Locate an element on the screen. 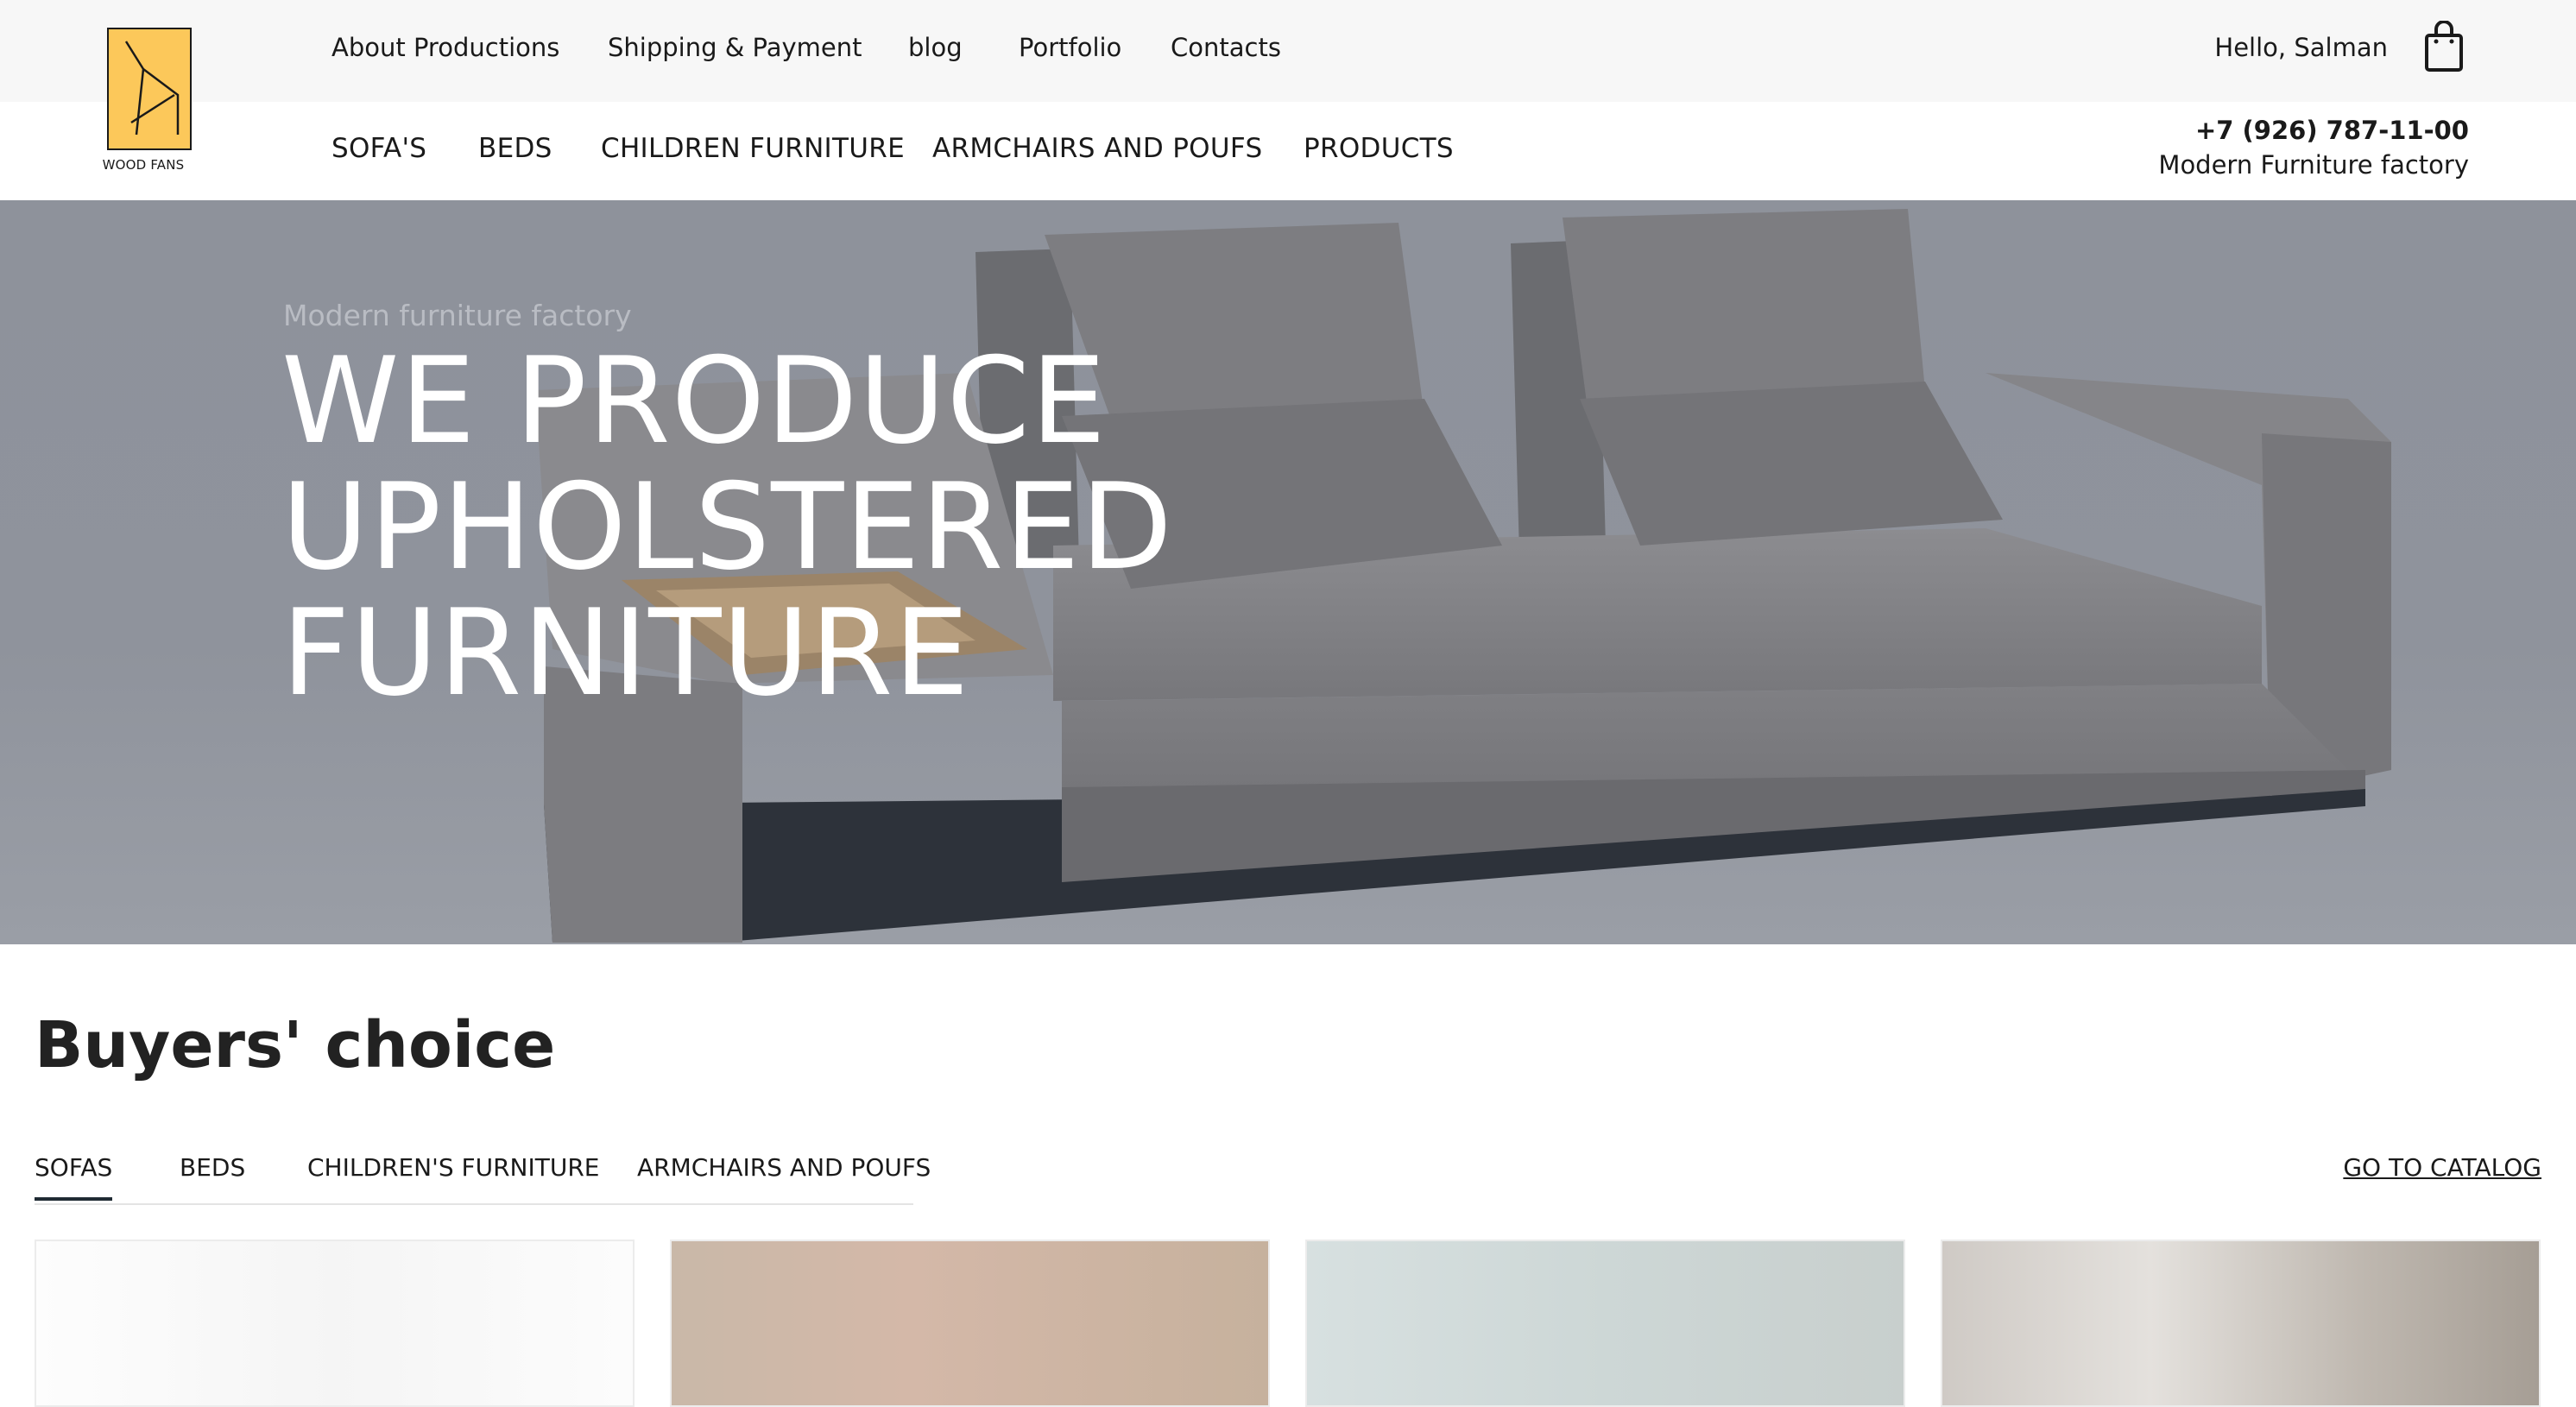 Image resolution: width=2576 pixels, height=1407 pixels. nav-products: PRODUCTS is located at coordinates (1379, 148).